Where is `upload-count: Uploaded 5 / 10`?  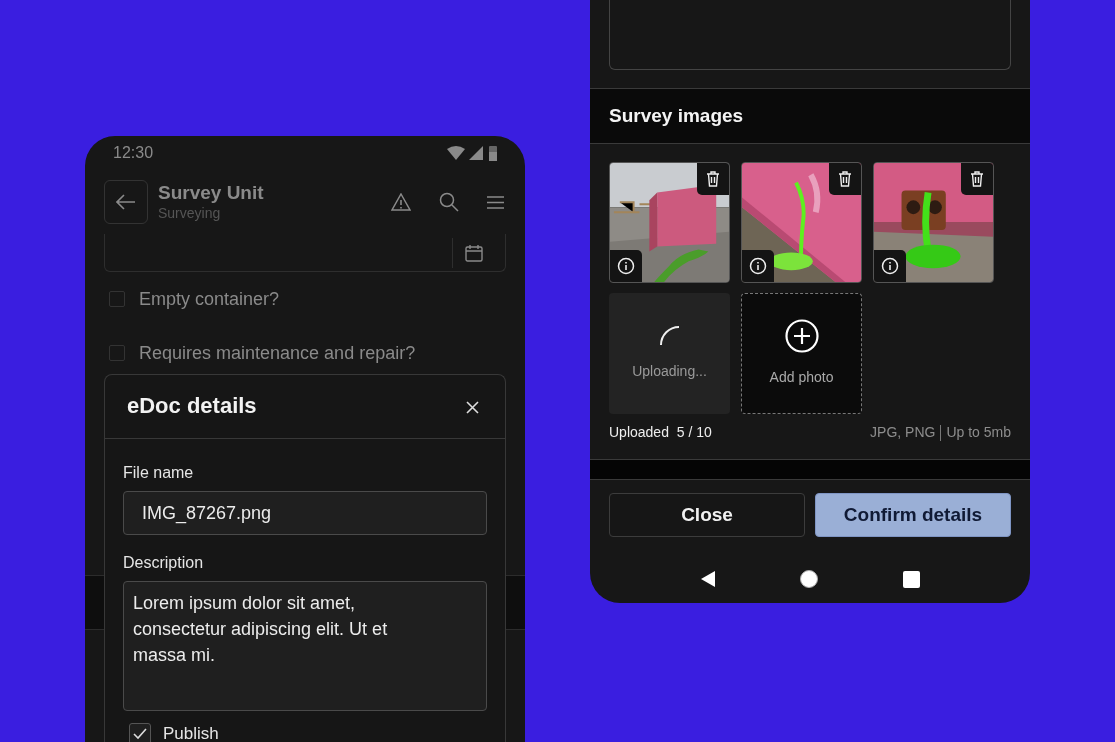
upload-count: Uploaded 5 / 10 is located at coordinates (660, 432).